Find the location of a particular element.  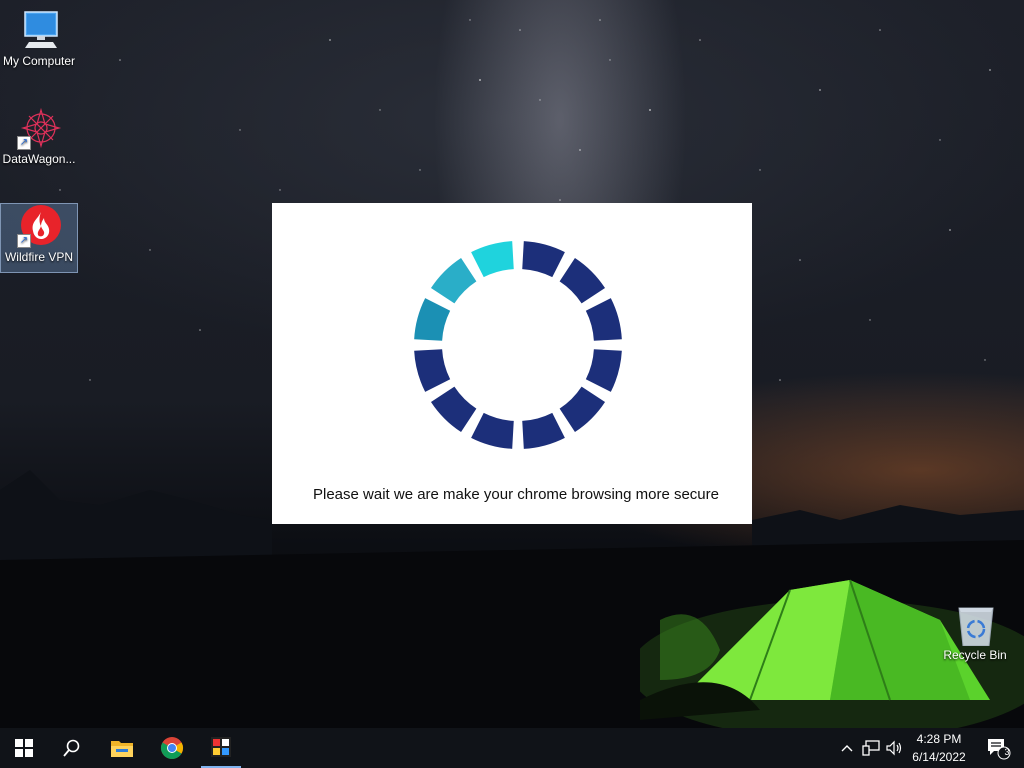

recycle-bin-icon is located at coordinates (975, 624).